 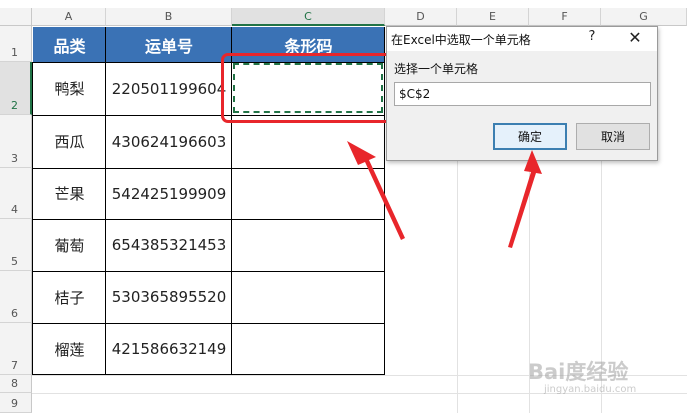 What do you see at coordinates (590, 389) in the screenshot?
I see `watermark-url: jingyan.baidu.com` at bounding box center [590, 389].